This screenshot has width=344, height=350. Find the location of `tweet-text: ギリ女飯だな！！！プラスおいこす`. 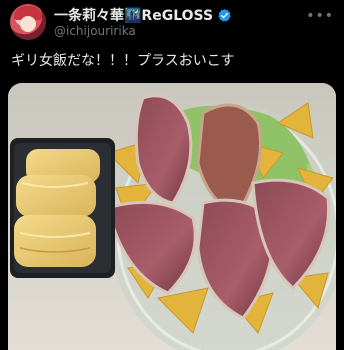

tweet-text: ギリ女飯だな！！！プラスおいこす is located at coordinates (123, 61).